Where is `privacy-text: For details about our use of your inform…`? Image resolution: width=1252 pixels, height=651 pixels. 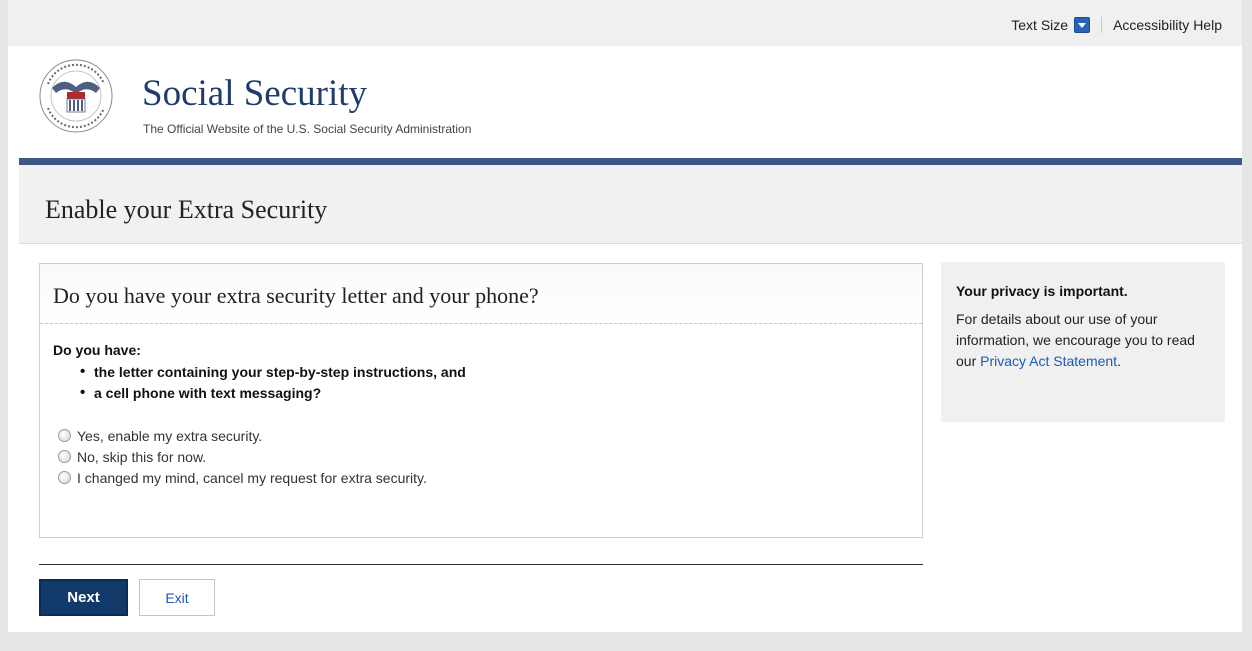 privacy-text: For details about our use of your inform… is located at coordinates (1087, 340).